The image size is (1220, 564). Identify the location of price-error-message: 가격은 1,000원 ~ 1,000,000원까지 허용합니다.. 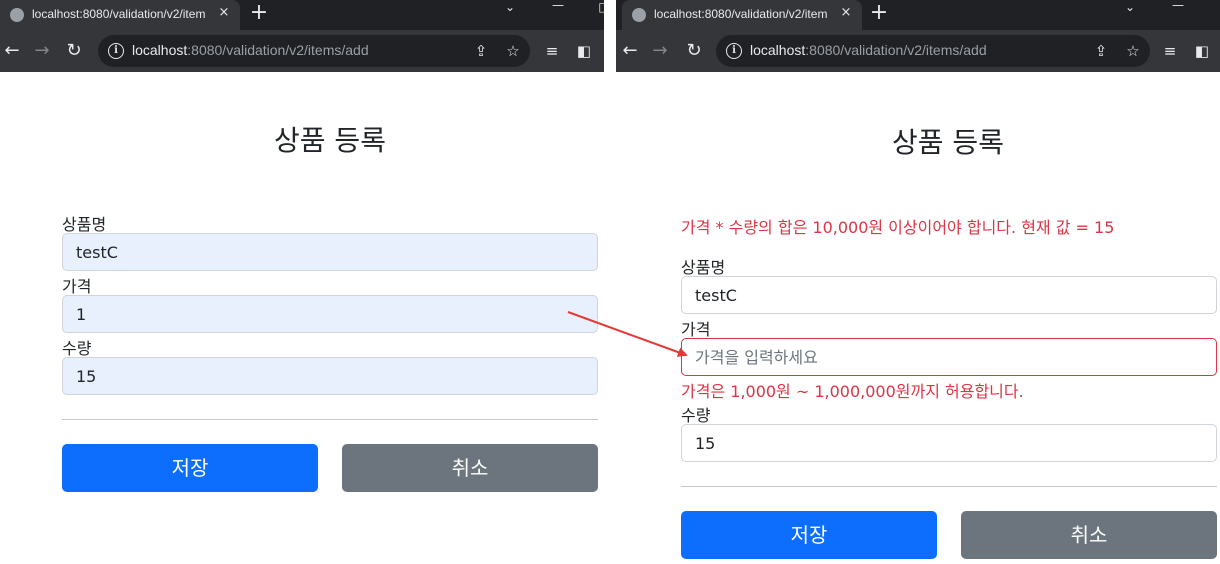
(852, 391).